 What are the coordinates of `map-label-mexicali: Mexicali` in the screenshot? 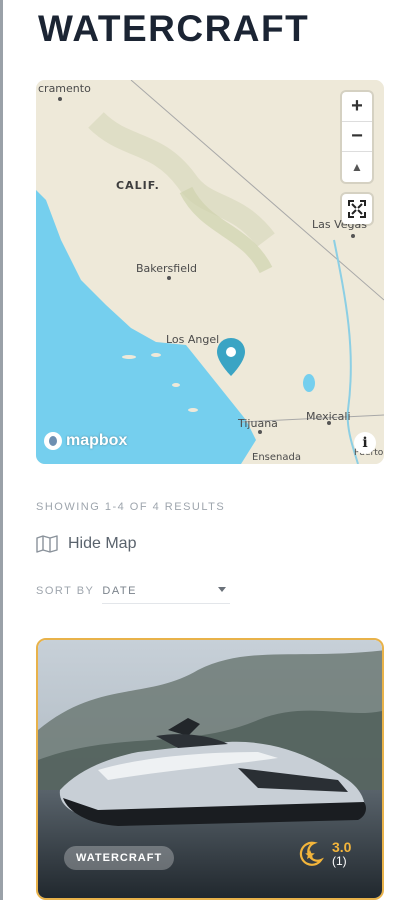 It's located at (328, 416).